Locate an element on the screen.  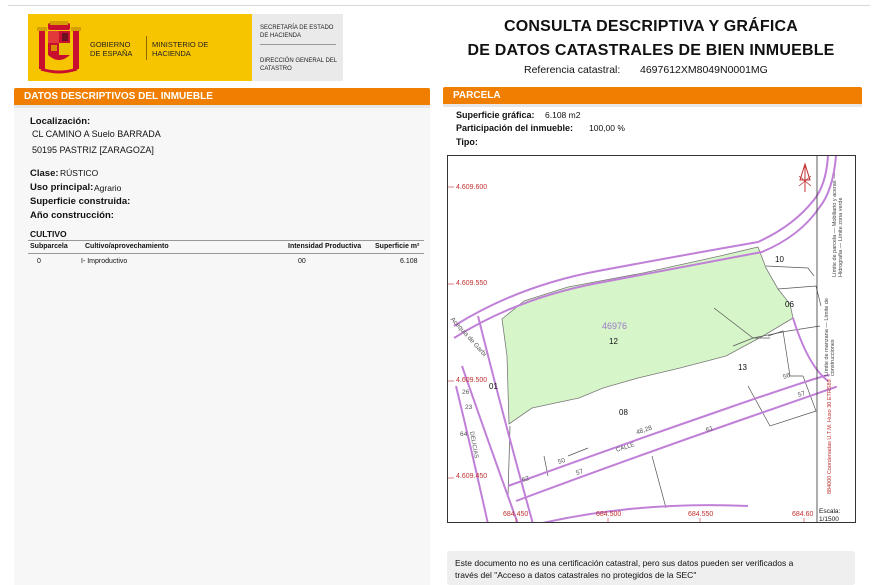
legend-hidrografia: Hidrografía is located at coordinates (841, 263).